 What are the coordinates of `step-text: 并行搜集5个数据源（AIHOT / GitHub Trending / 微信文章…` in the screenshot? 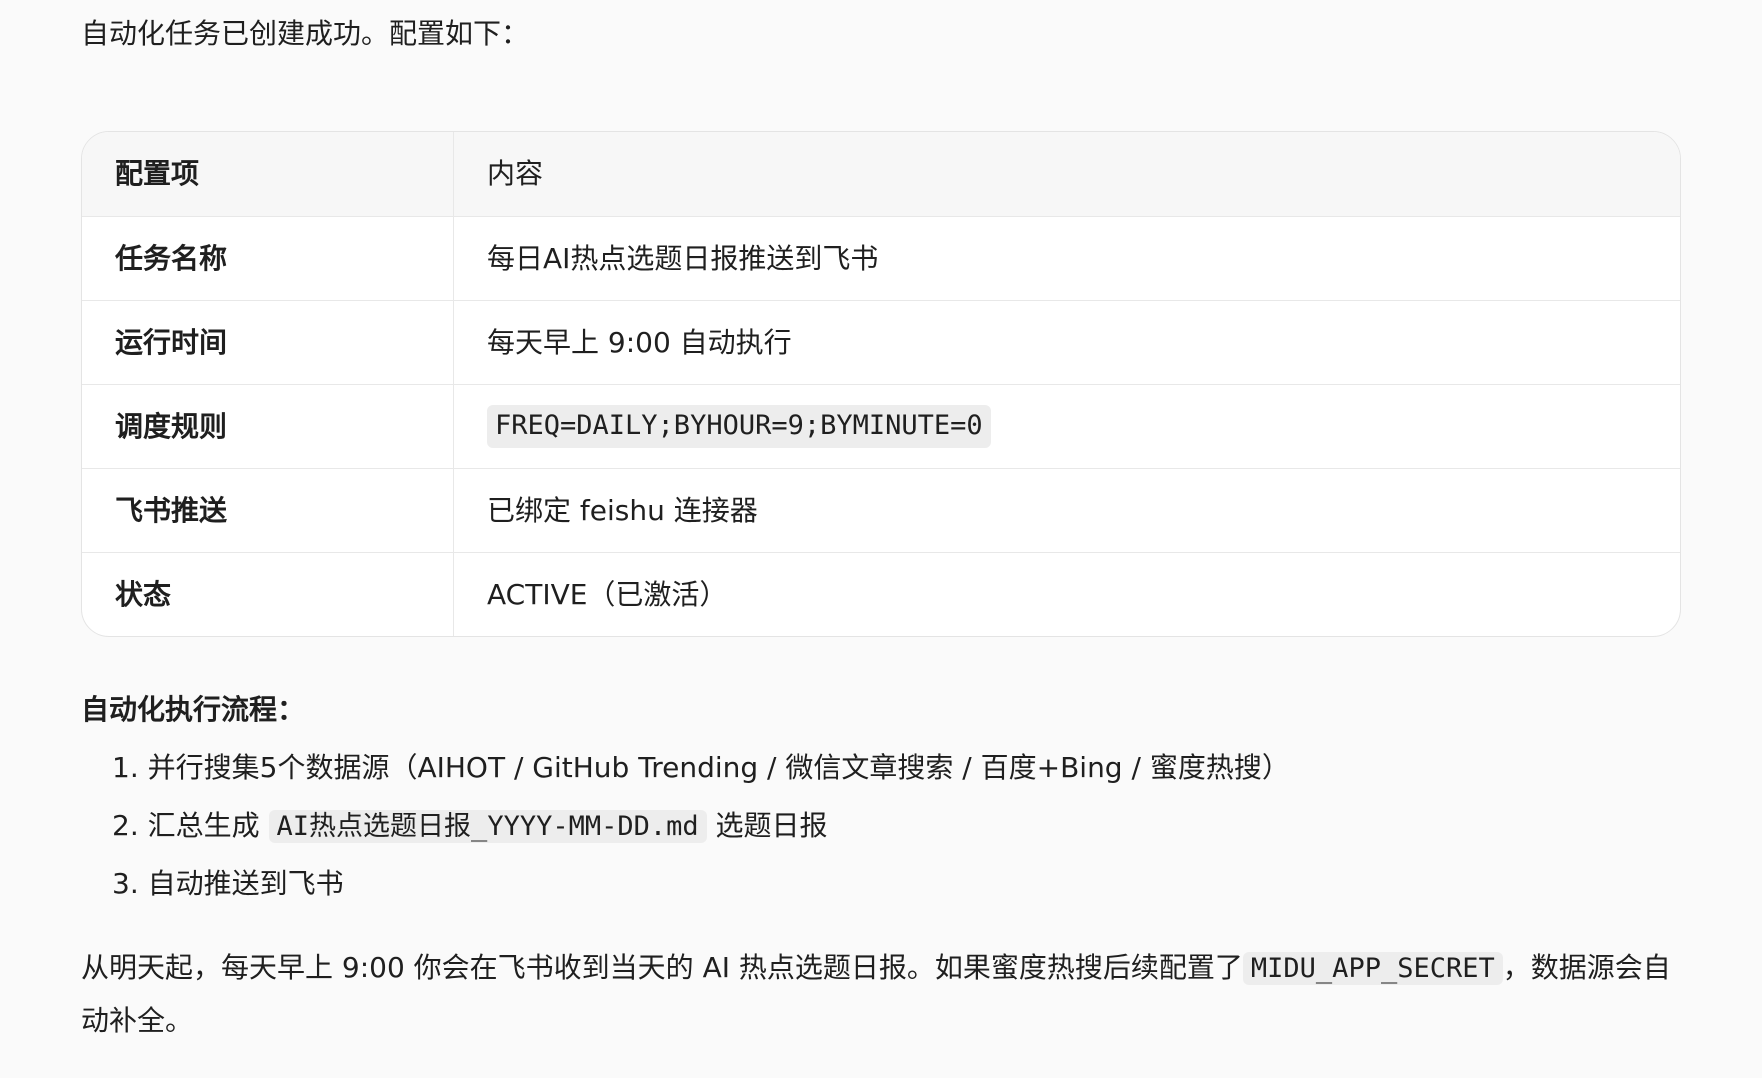 It's located at (718, 767).